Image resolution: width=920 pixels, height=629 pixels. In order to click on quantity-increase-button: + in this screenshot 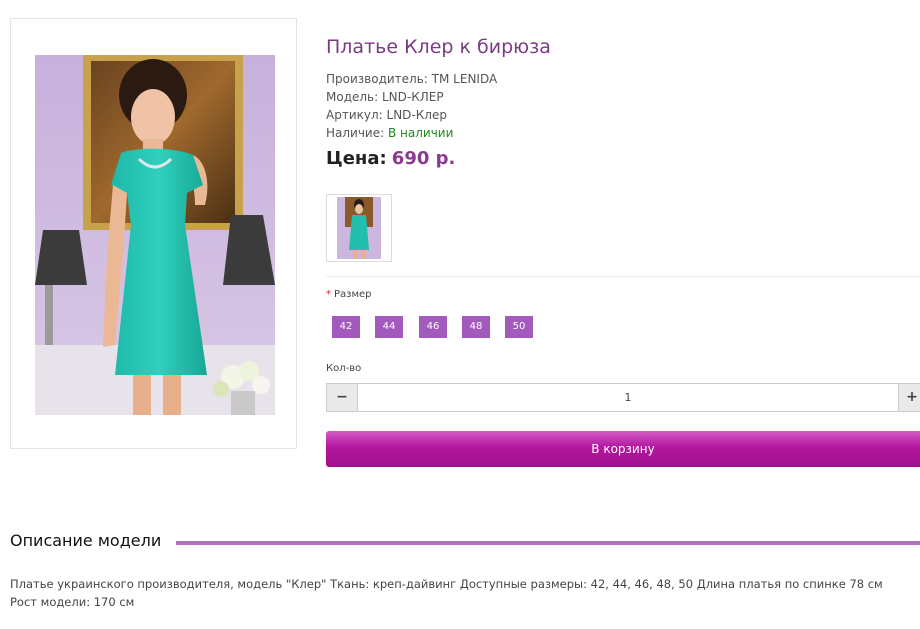, I will do `click(909, 397)`.